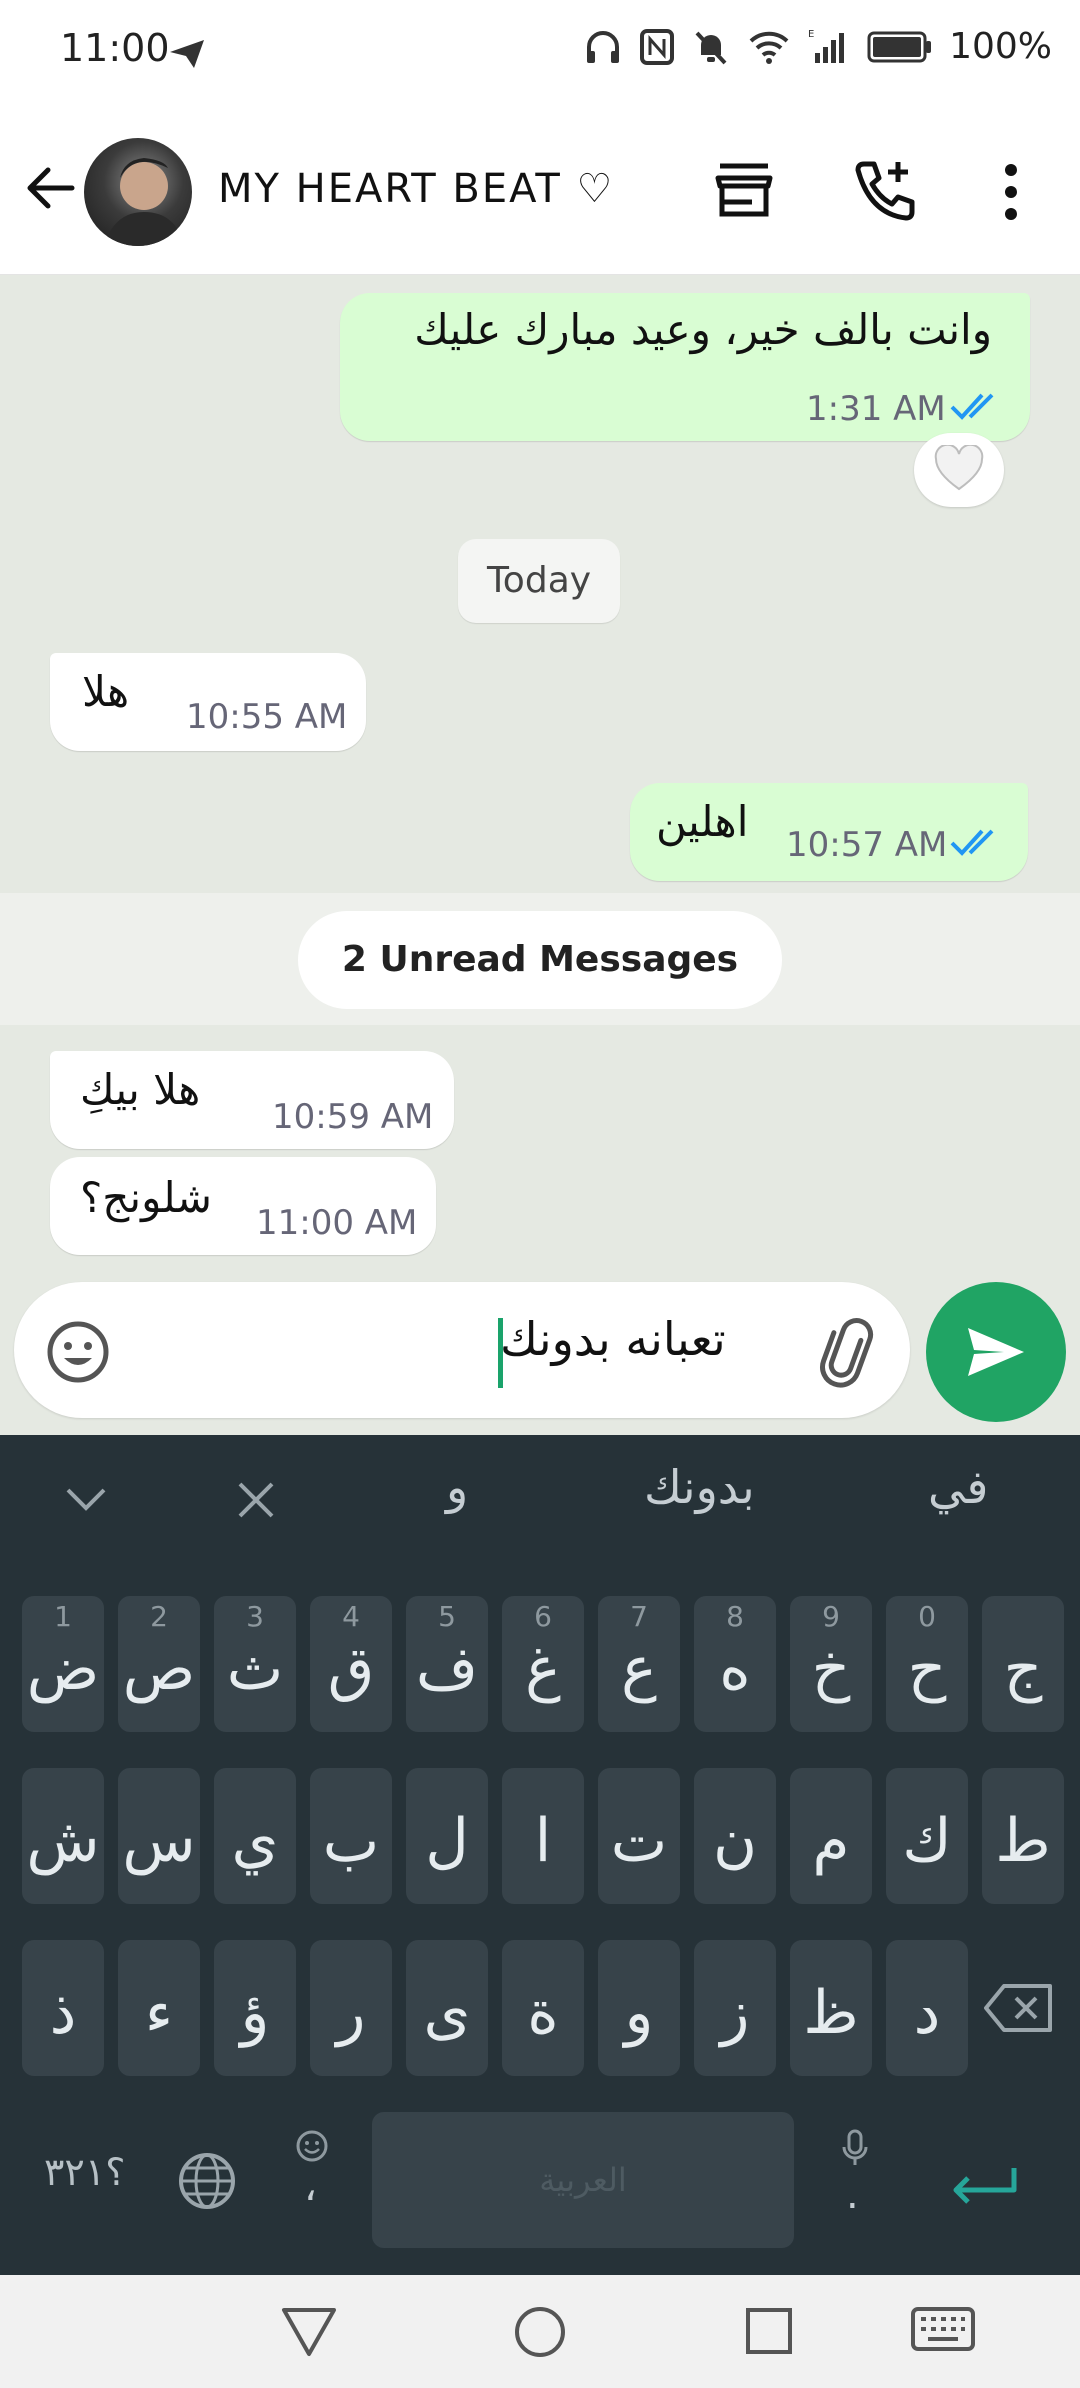  What do you see at coordinates (639, 1836) in the screenshot?
I see `key: ت` at bounding box center [639, 1836].